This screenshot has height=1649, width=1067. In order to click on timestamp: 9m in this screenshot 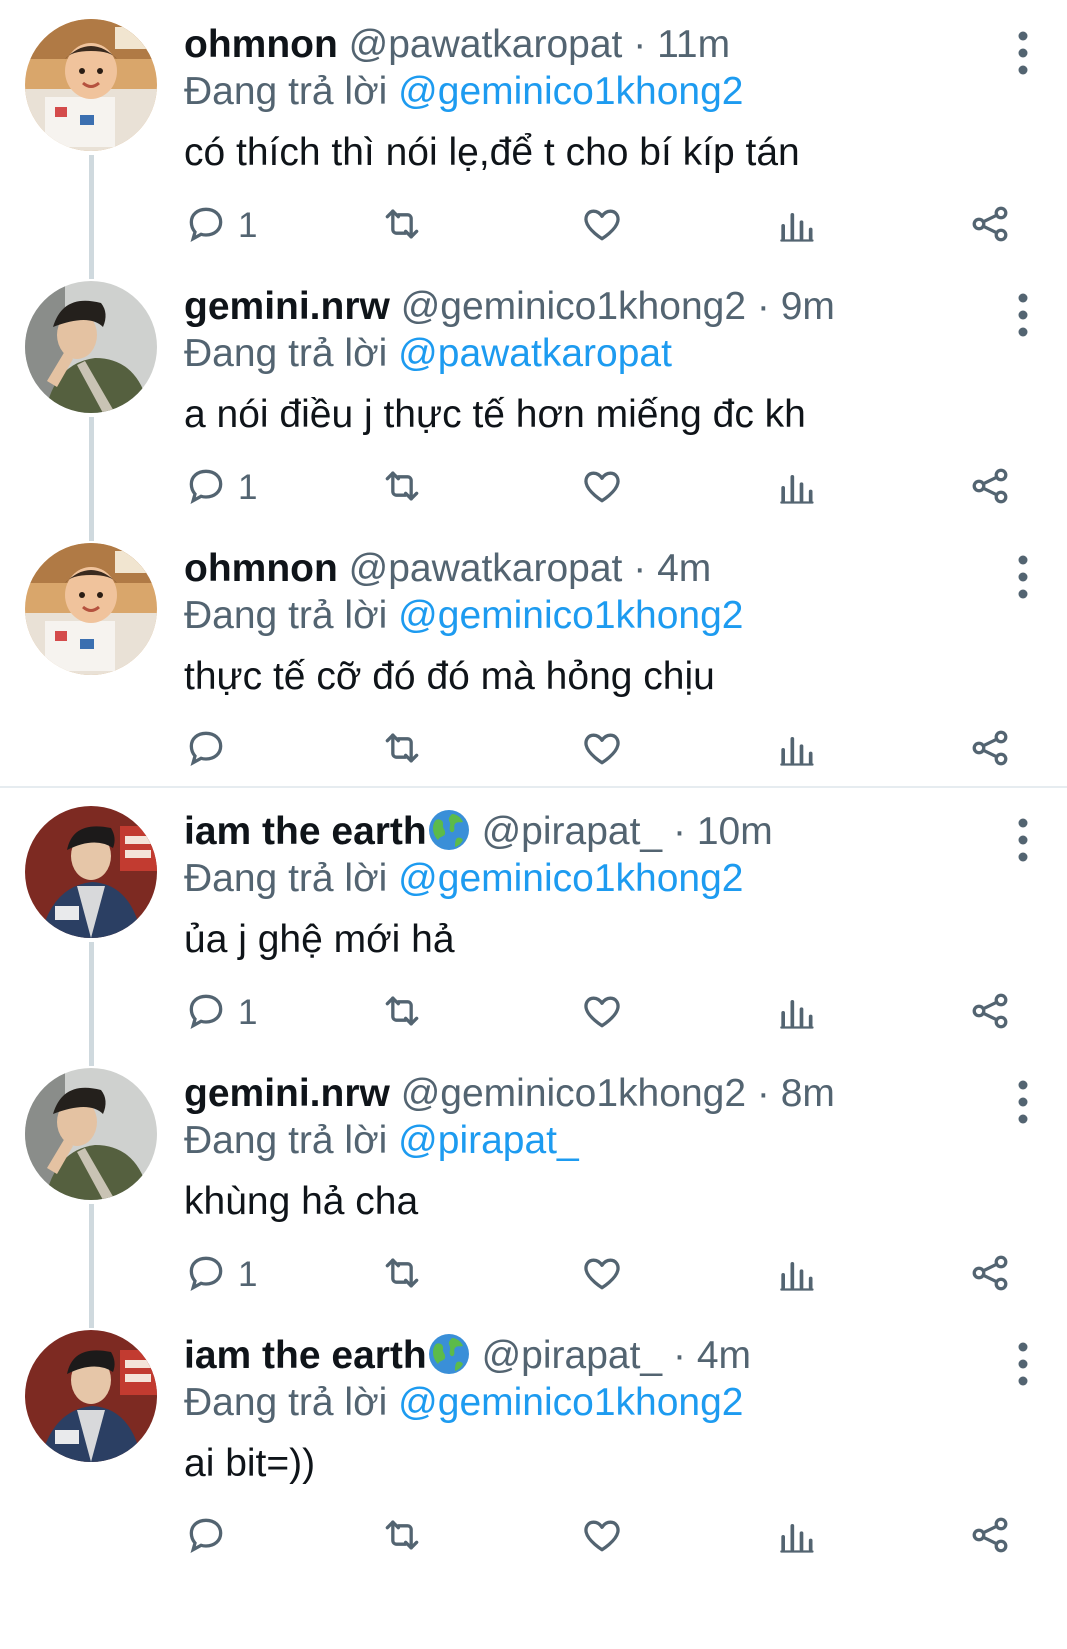, I will do `click(808, 306)`.